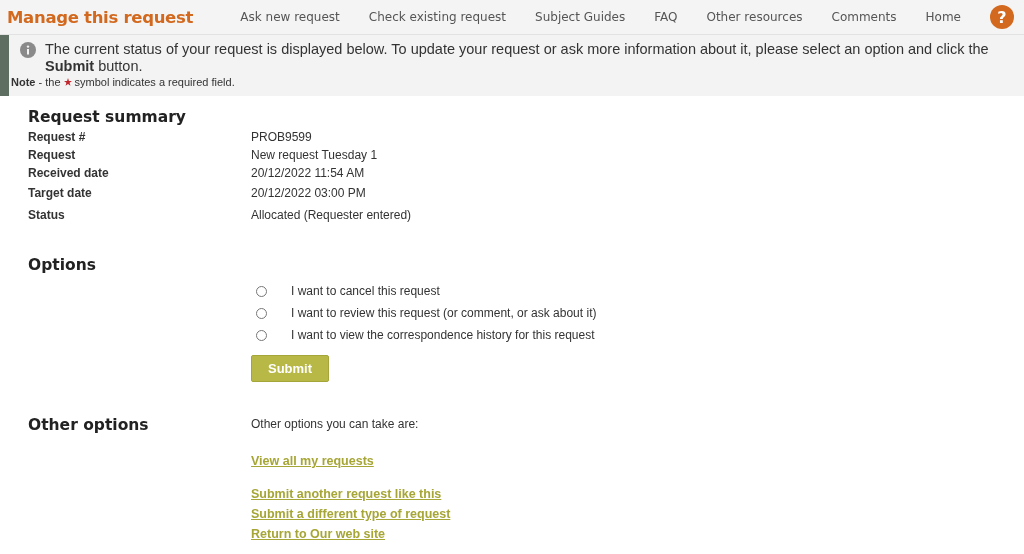 The height and width of the screenshot is (554, 1024). I want to click on field-label: Request, so click(52, 155).